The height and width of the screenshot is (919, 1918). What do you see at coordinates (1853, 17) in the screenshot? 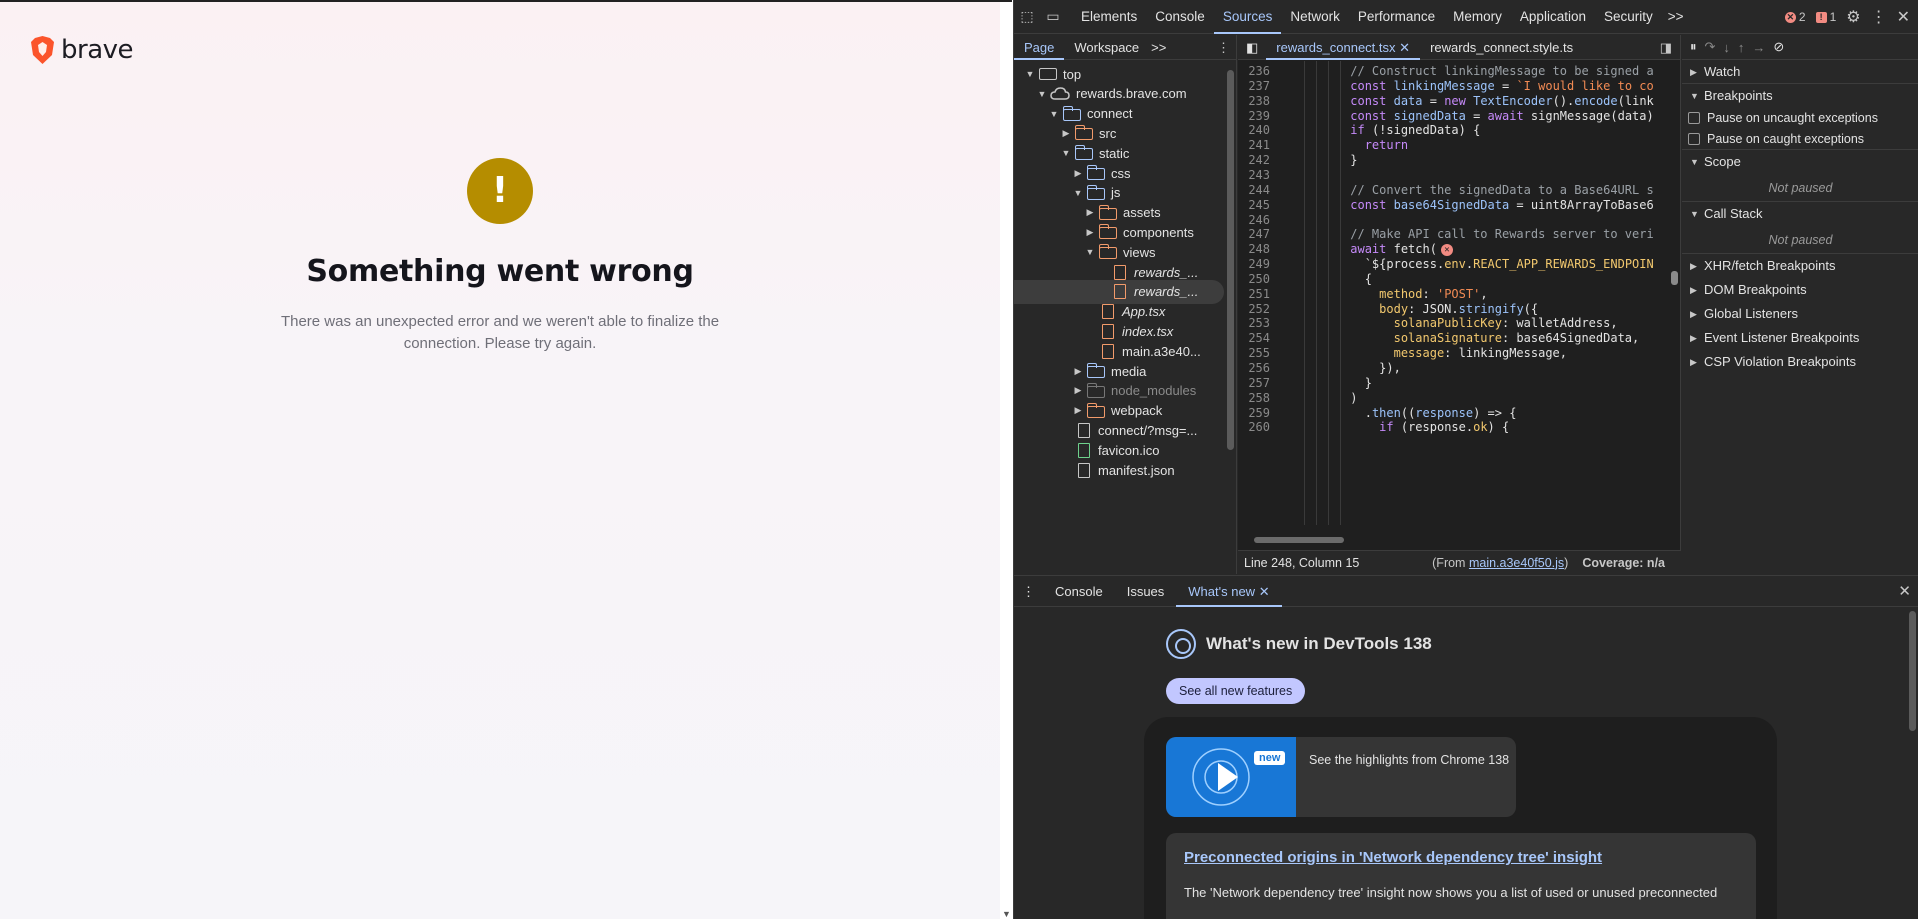
I see `settings-gear-icon: ⚙` at bounding box center [1853, 17].